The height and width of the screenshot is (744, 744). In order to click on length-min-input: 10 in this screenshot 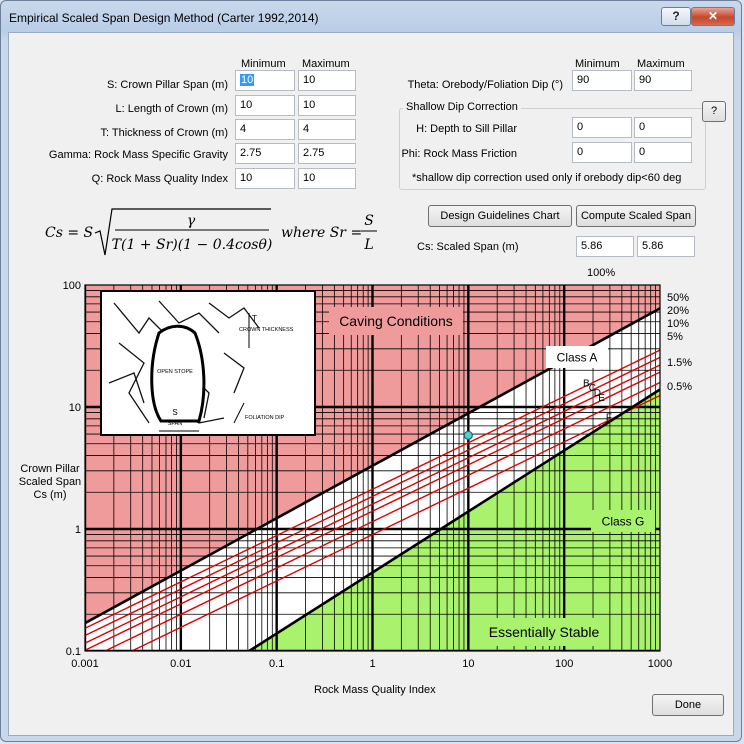, I will do `click(265, 105)`.